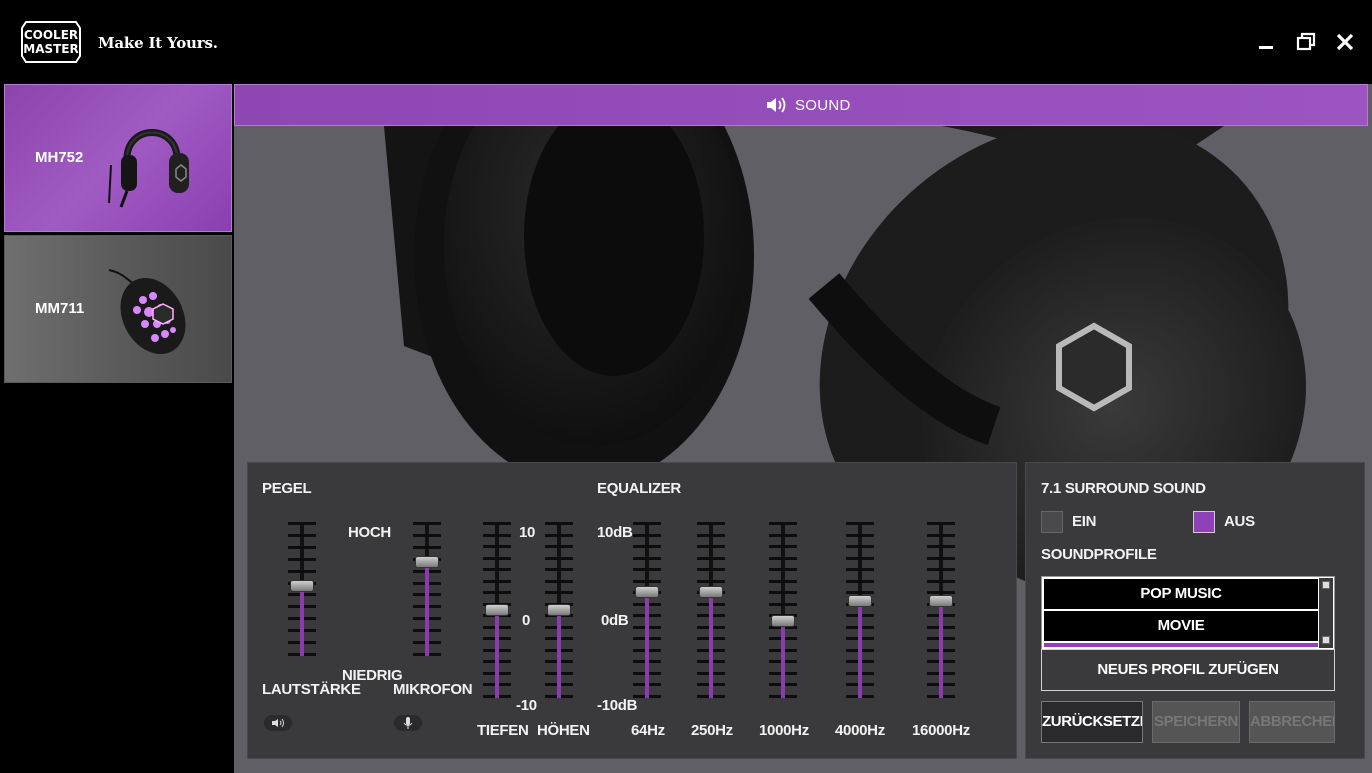 The width and height of the screenshot is (1372, 773). I want to click on save-button: SPEICHERN, so click(1196, 722).